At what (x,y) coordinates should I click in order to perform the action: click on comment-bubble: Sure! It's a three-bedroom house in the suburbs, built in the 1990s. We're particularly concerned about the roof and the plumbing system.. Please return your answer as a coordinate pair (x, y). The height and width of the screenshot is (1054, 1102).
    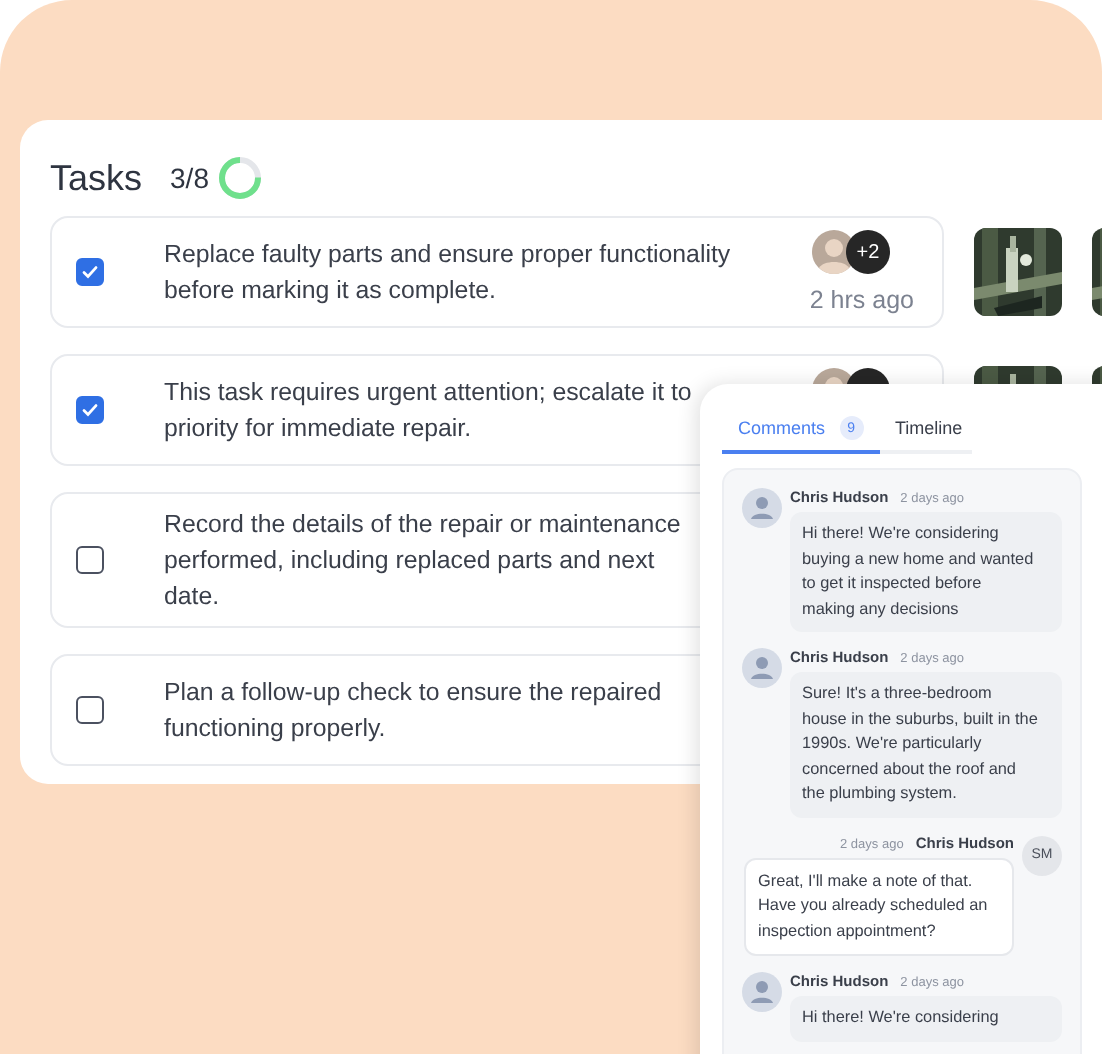
    Looking at the image, I should click on (926, 744).